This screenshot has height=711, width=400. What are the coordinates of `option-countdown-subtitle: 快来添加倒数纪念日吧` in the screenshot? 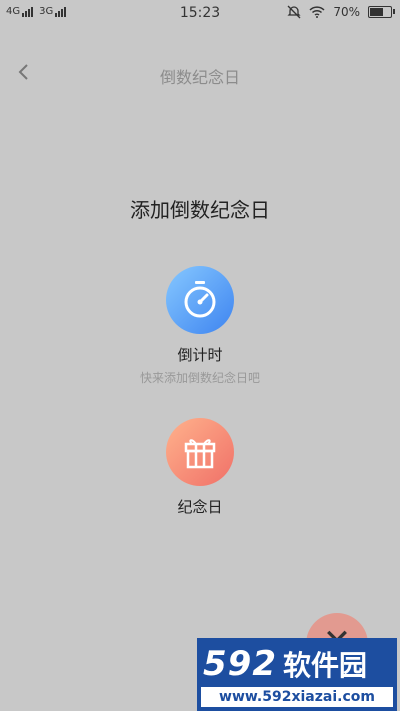 It's located at (199, 378).